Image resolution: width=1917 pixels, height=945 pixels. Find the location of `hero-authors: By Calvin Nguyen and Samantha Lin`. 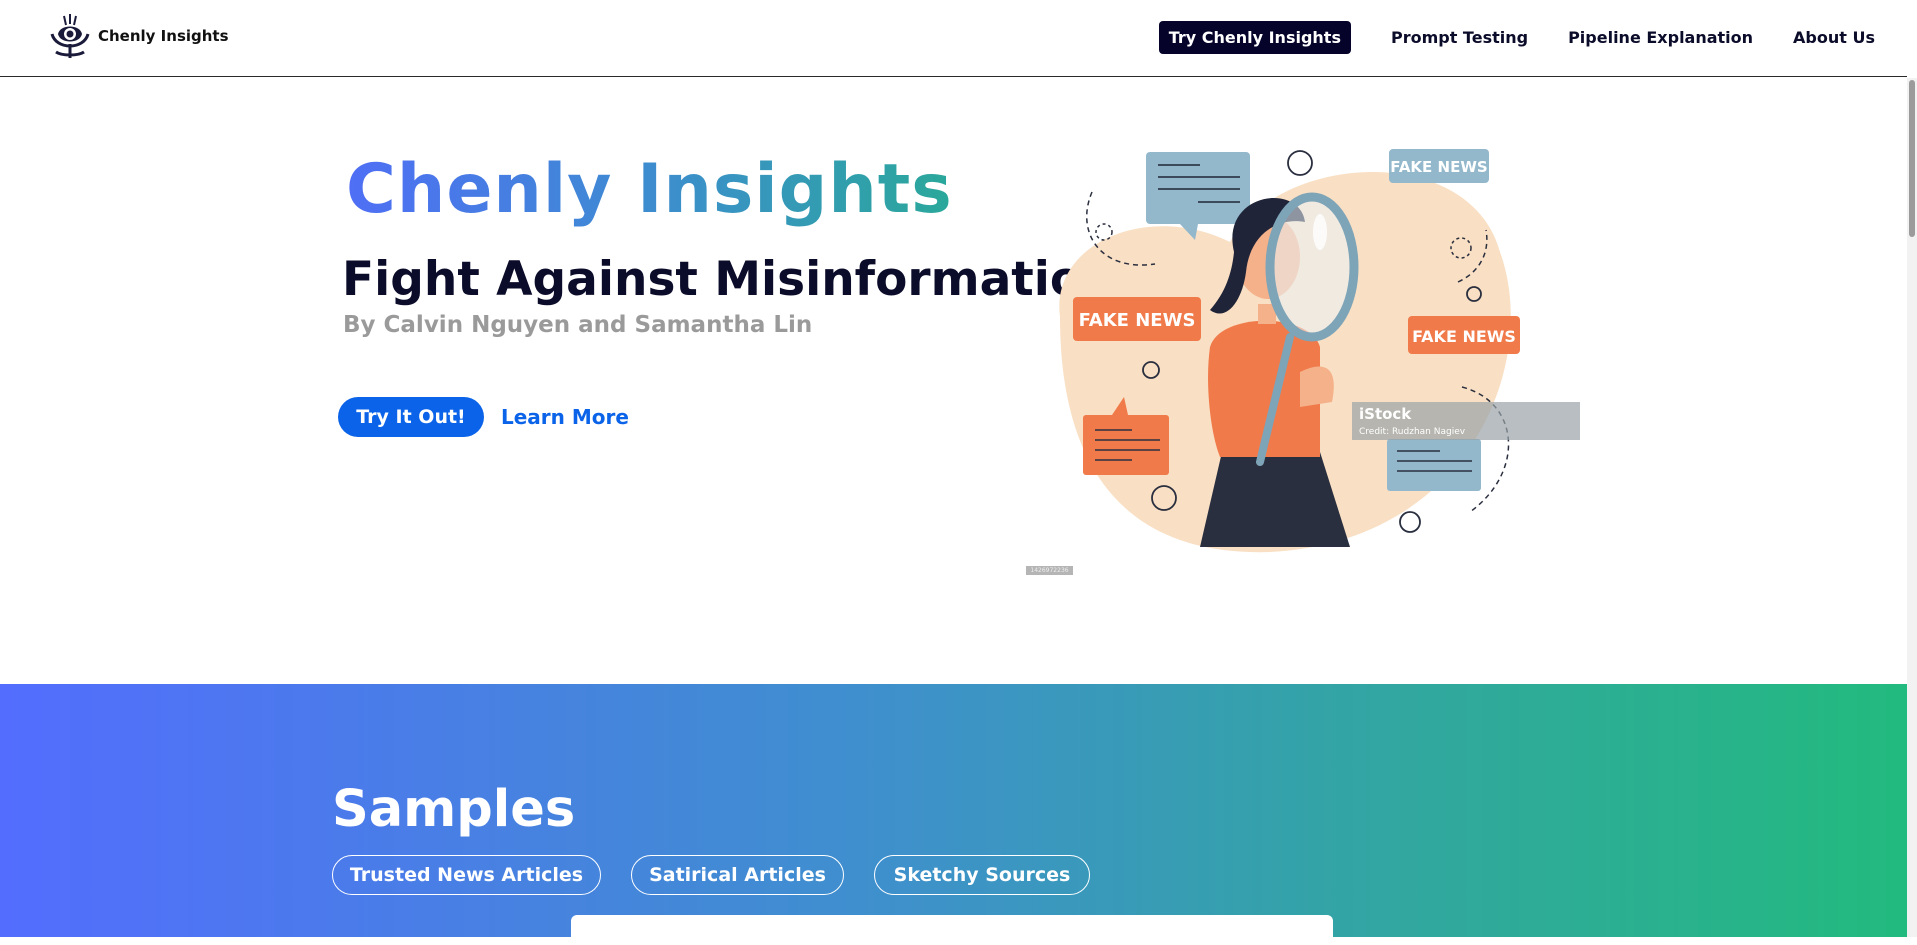

hero-authors: By Calvin Nguyen and Samantha Lin is located at coordinates (578, 325).